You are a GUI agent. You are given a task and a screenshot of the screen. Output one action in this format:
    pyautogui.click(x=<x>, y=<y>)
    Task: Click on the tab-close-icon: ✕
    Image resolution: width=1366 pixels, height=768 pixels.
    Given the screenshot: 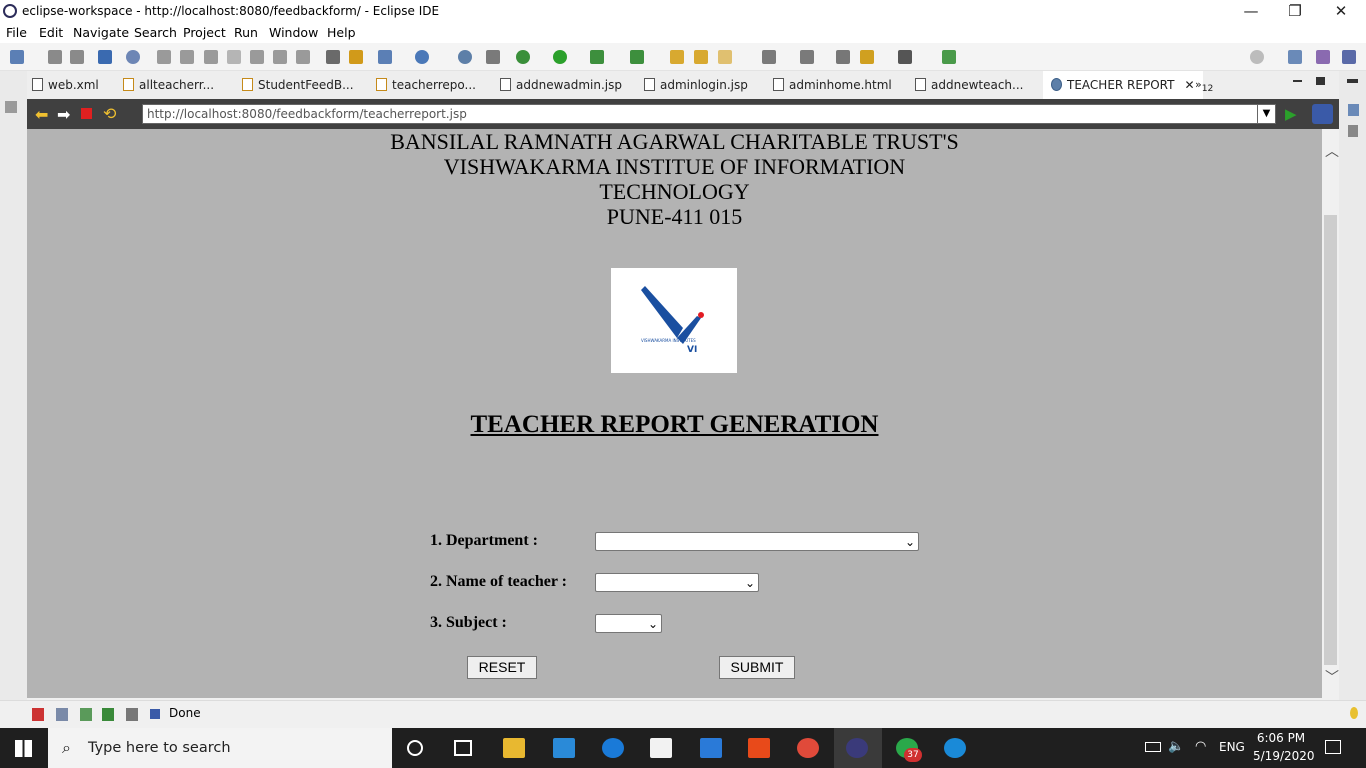 What is the action you would take?
    pyautogui.click(x=1189, y=85)
    